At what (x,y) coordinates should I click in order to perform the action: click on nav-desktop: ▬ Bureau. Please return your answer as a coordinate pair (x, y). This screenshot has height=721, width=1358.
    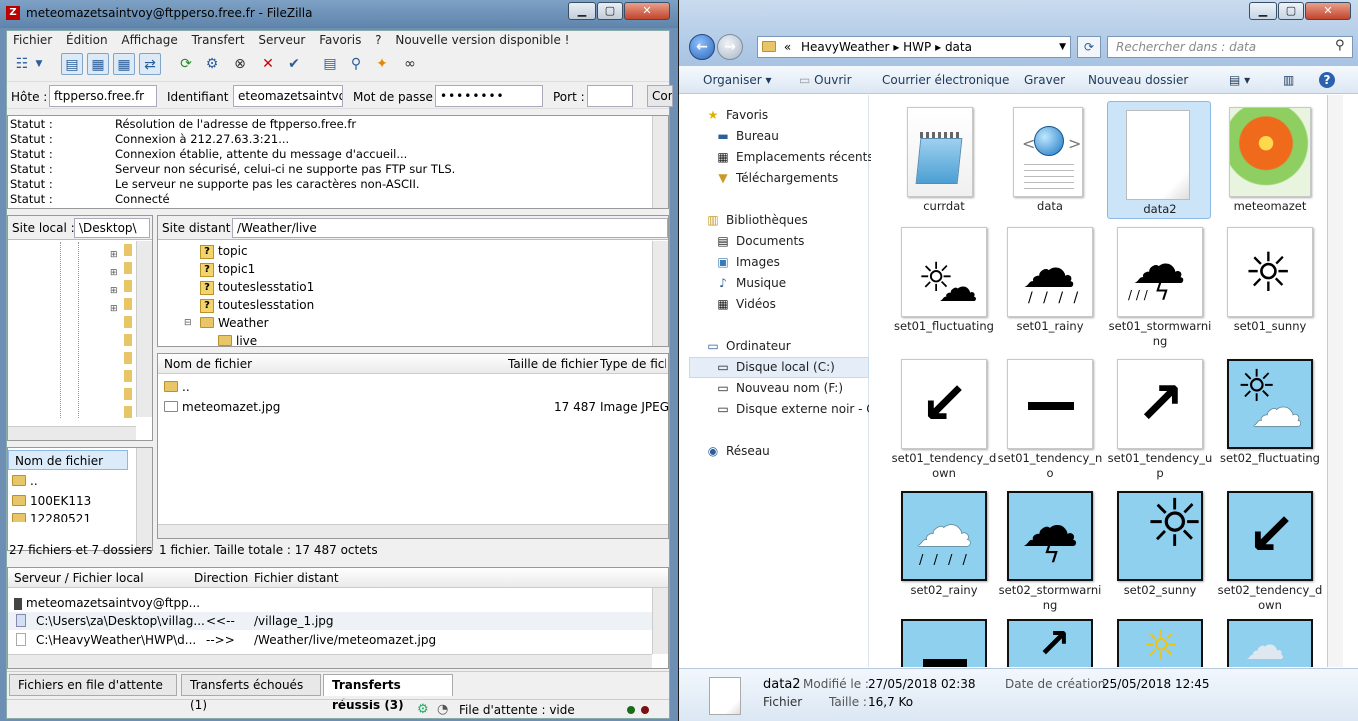
    Looking at the image, I should click on (747, 136).